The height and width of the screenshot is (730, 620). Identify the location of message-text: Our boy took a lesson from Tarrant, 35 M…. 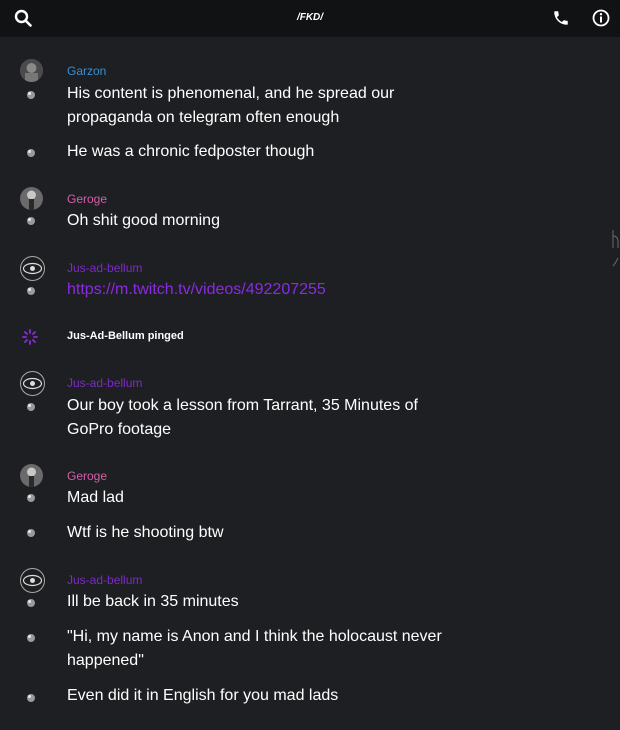
(242, 417).